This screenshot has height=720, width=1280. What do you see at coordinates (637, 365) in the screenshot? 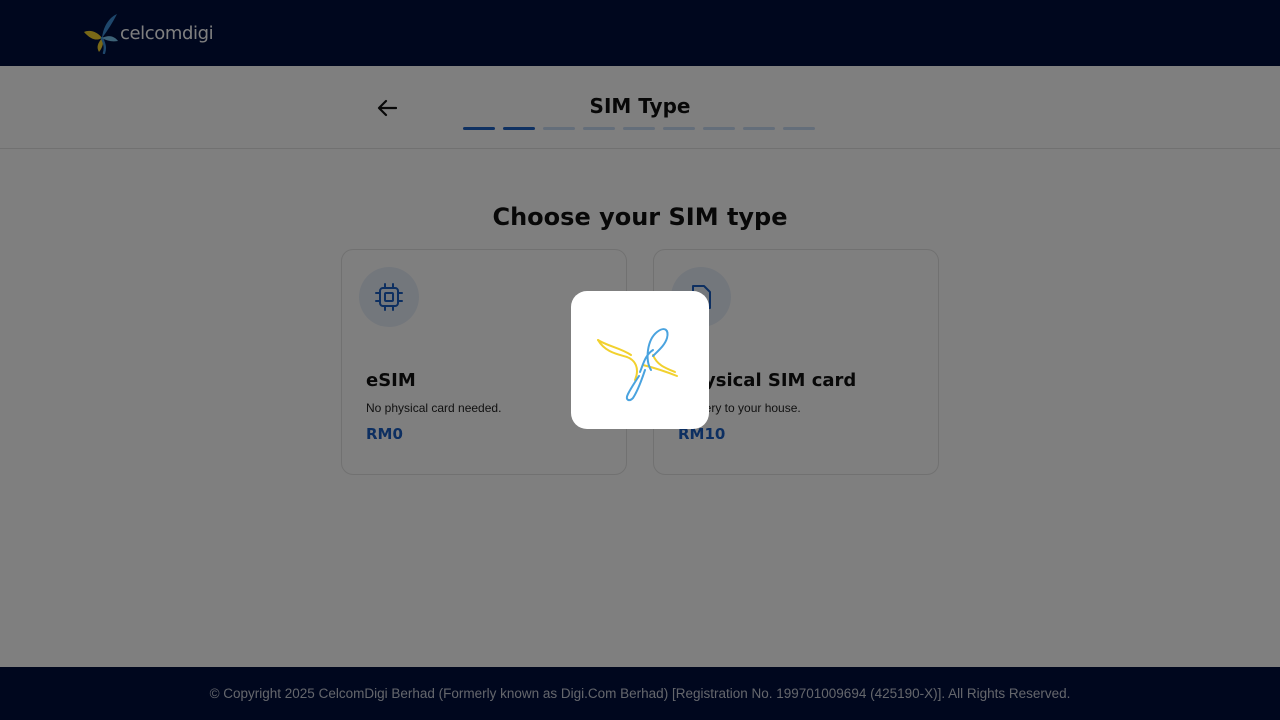
I see `butterfly-loading-icon` at bounding box center [637, 365].